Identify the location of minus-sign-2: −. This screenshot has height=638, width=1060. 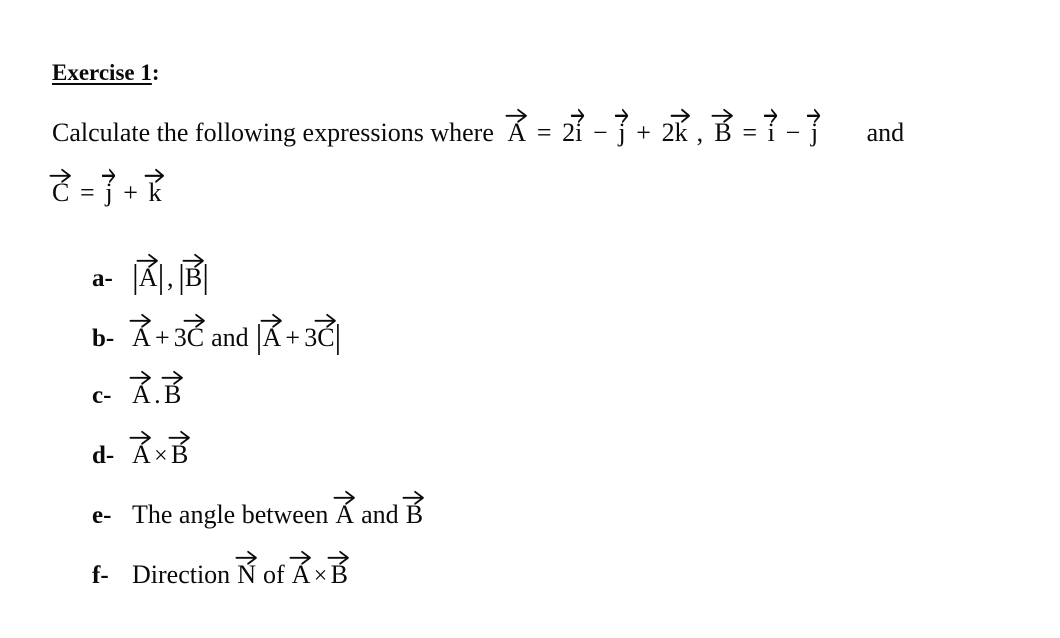
(793, 132).